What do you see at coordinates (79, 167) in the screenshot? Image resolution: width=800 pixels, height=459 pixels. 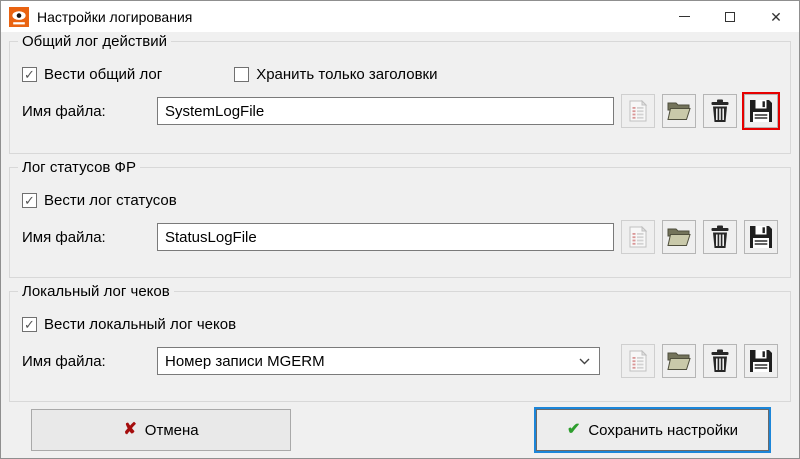 I see `group-title: Лог статусов ФР` at bounding box center [79, 167].